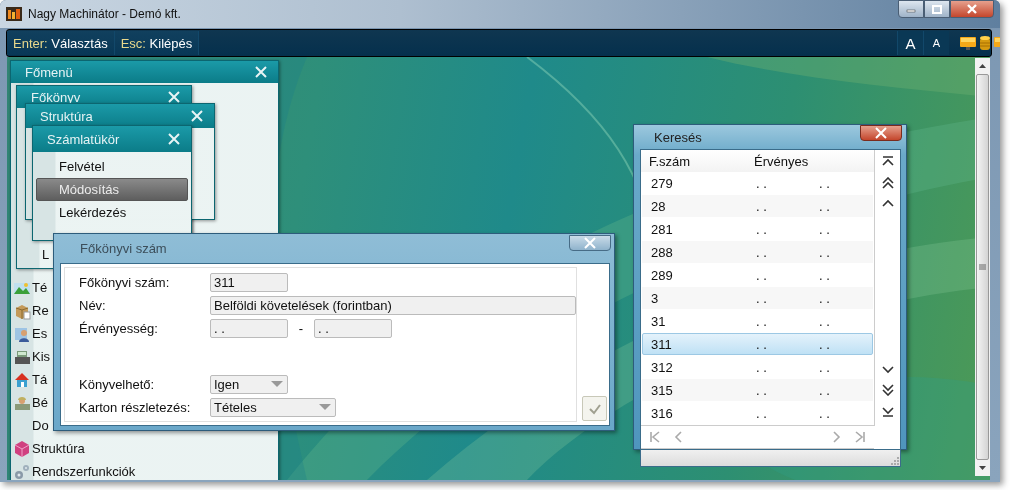  What do you see at coordinates (84, 139) in the screenshot?
I see `panel-title: Számlatükör` at bounding box center [84, 139].